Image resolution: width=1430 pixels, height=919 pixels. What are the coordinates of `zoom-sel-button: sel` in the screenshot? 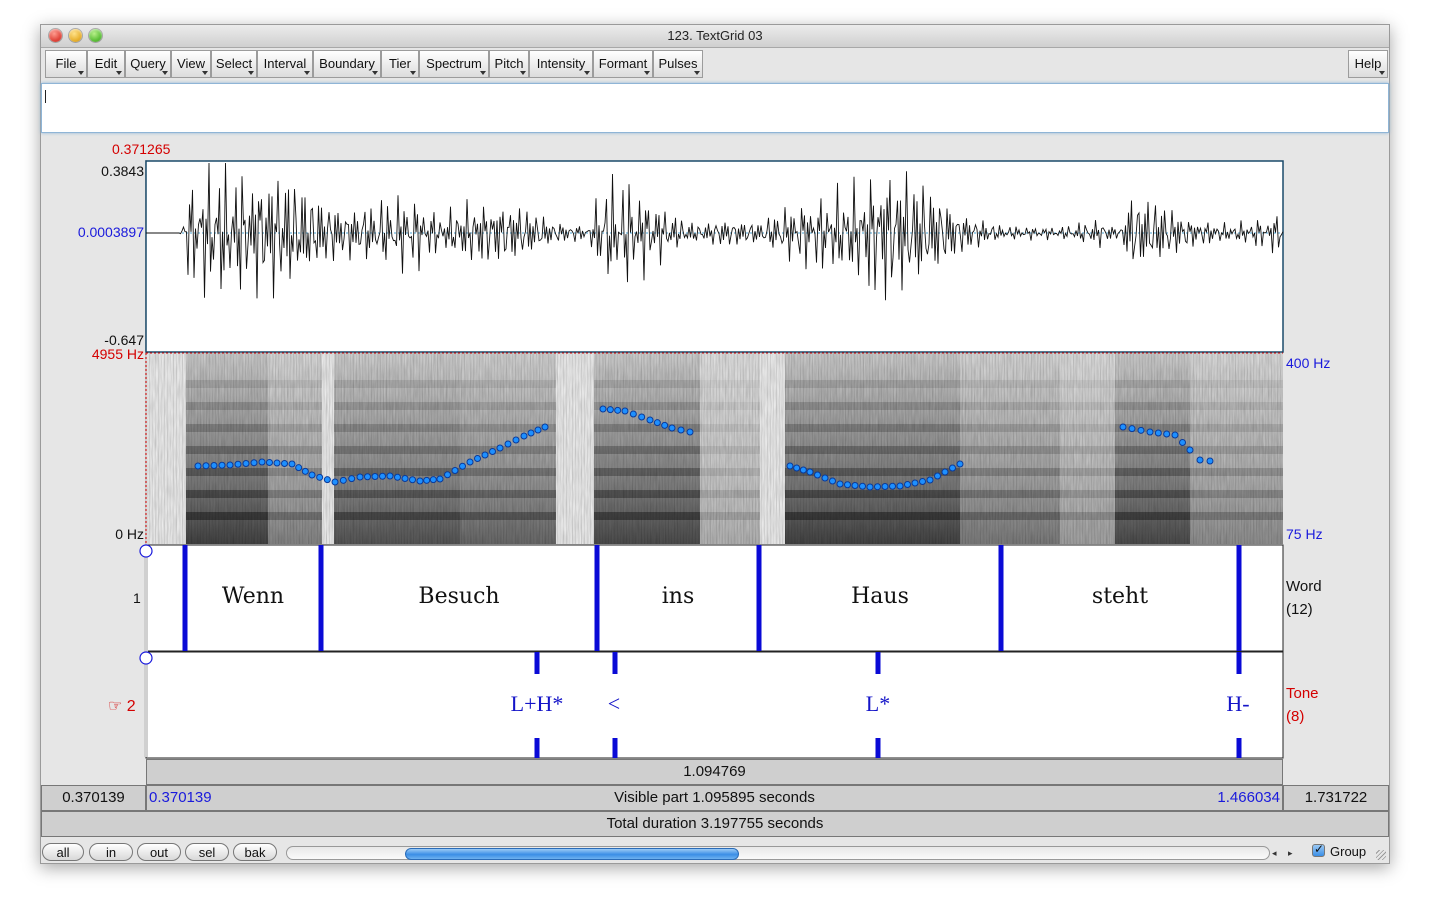 It's located at (207, 852).